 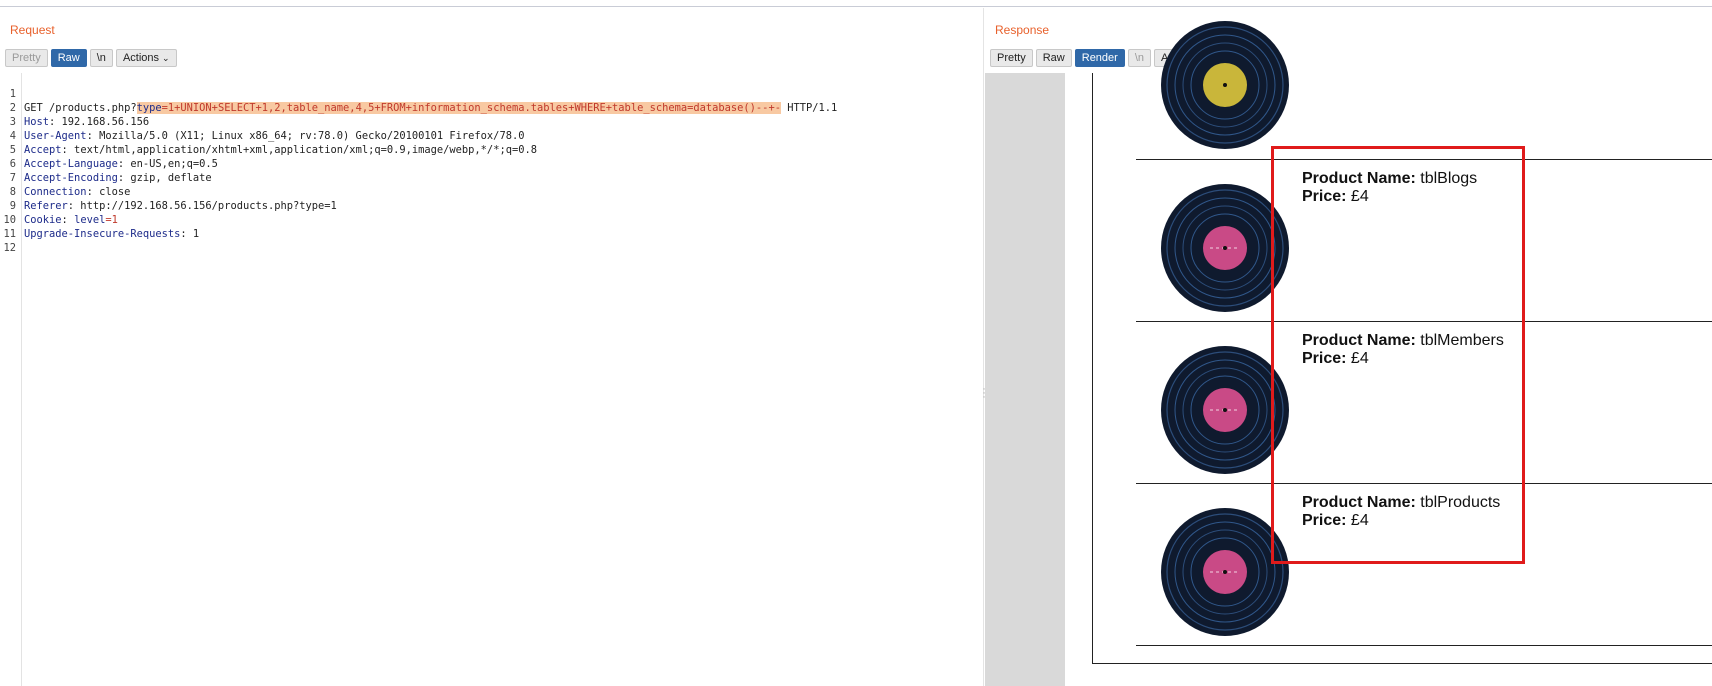 I want to click on header-line: 6 Accept-Encoding: gzip, deflate, so click(x=106, y=163).